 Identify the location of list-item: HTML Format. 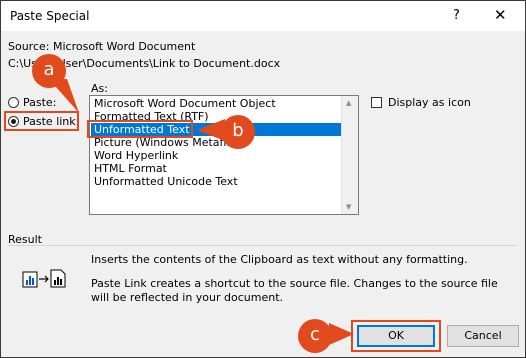
(216, 168).